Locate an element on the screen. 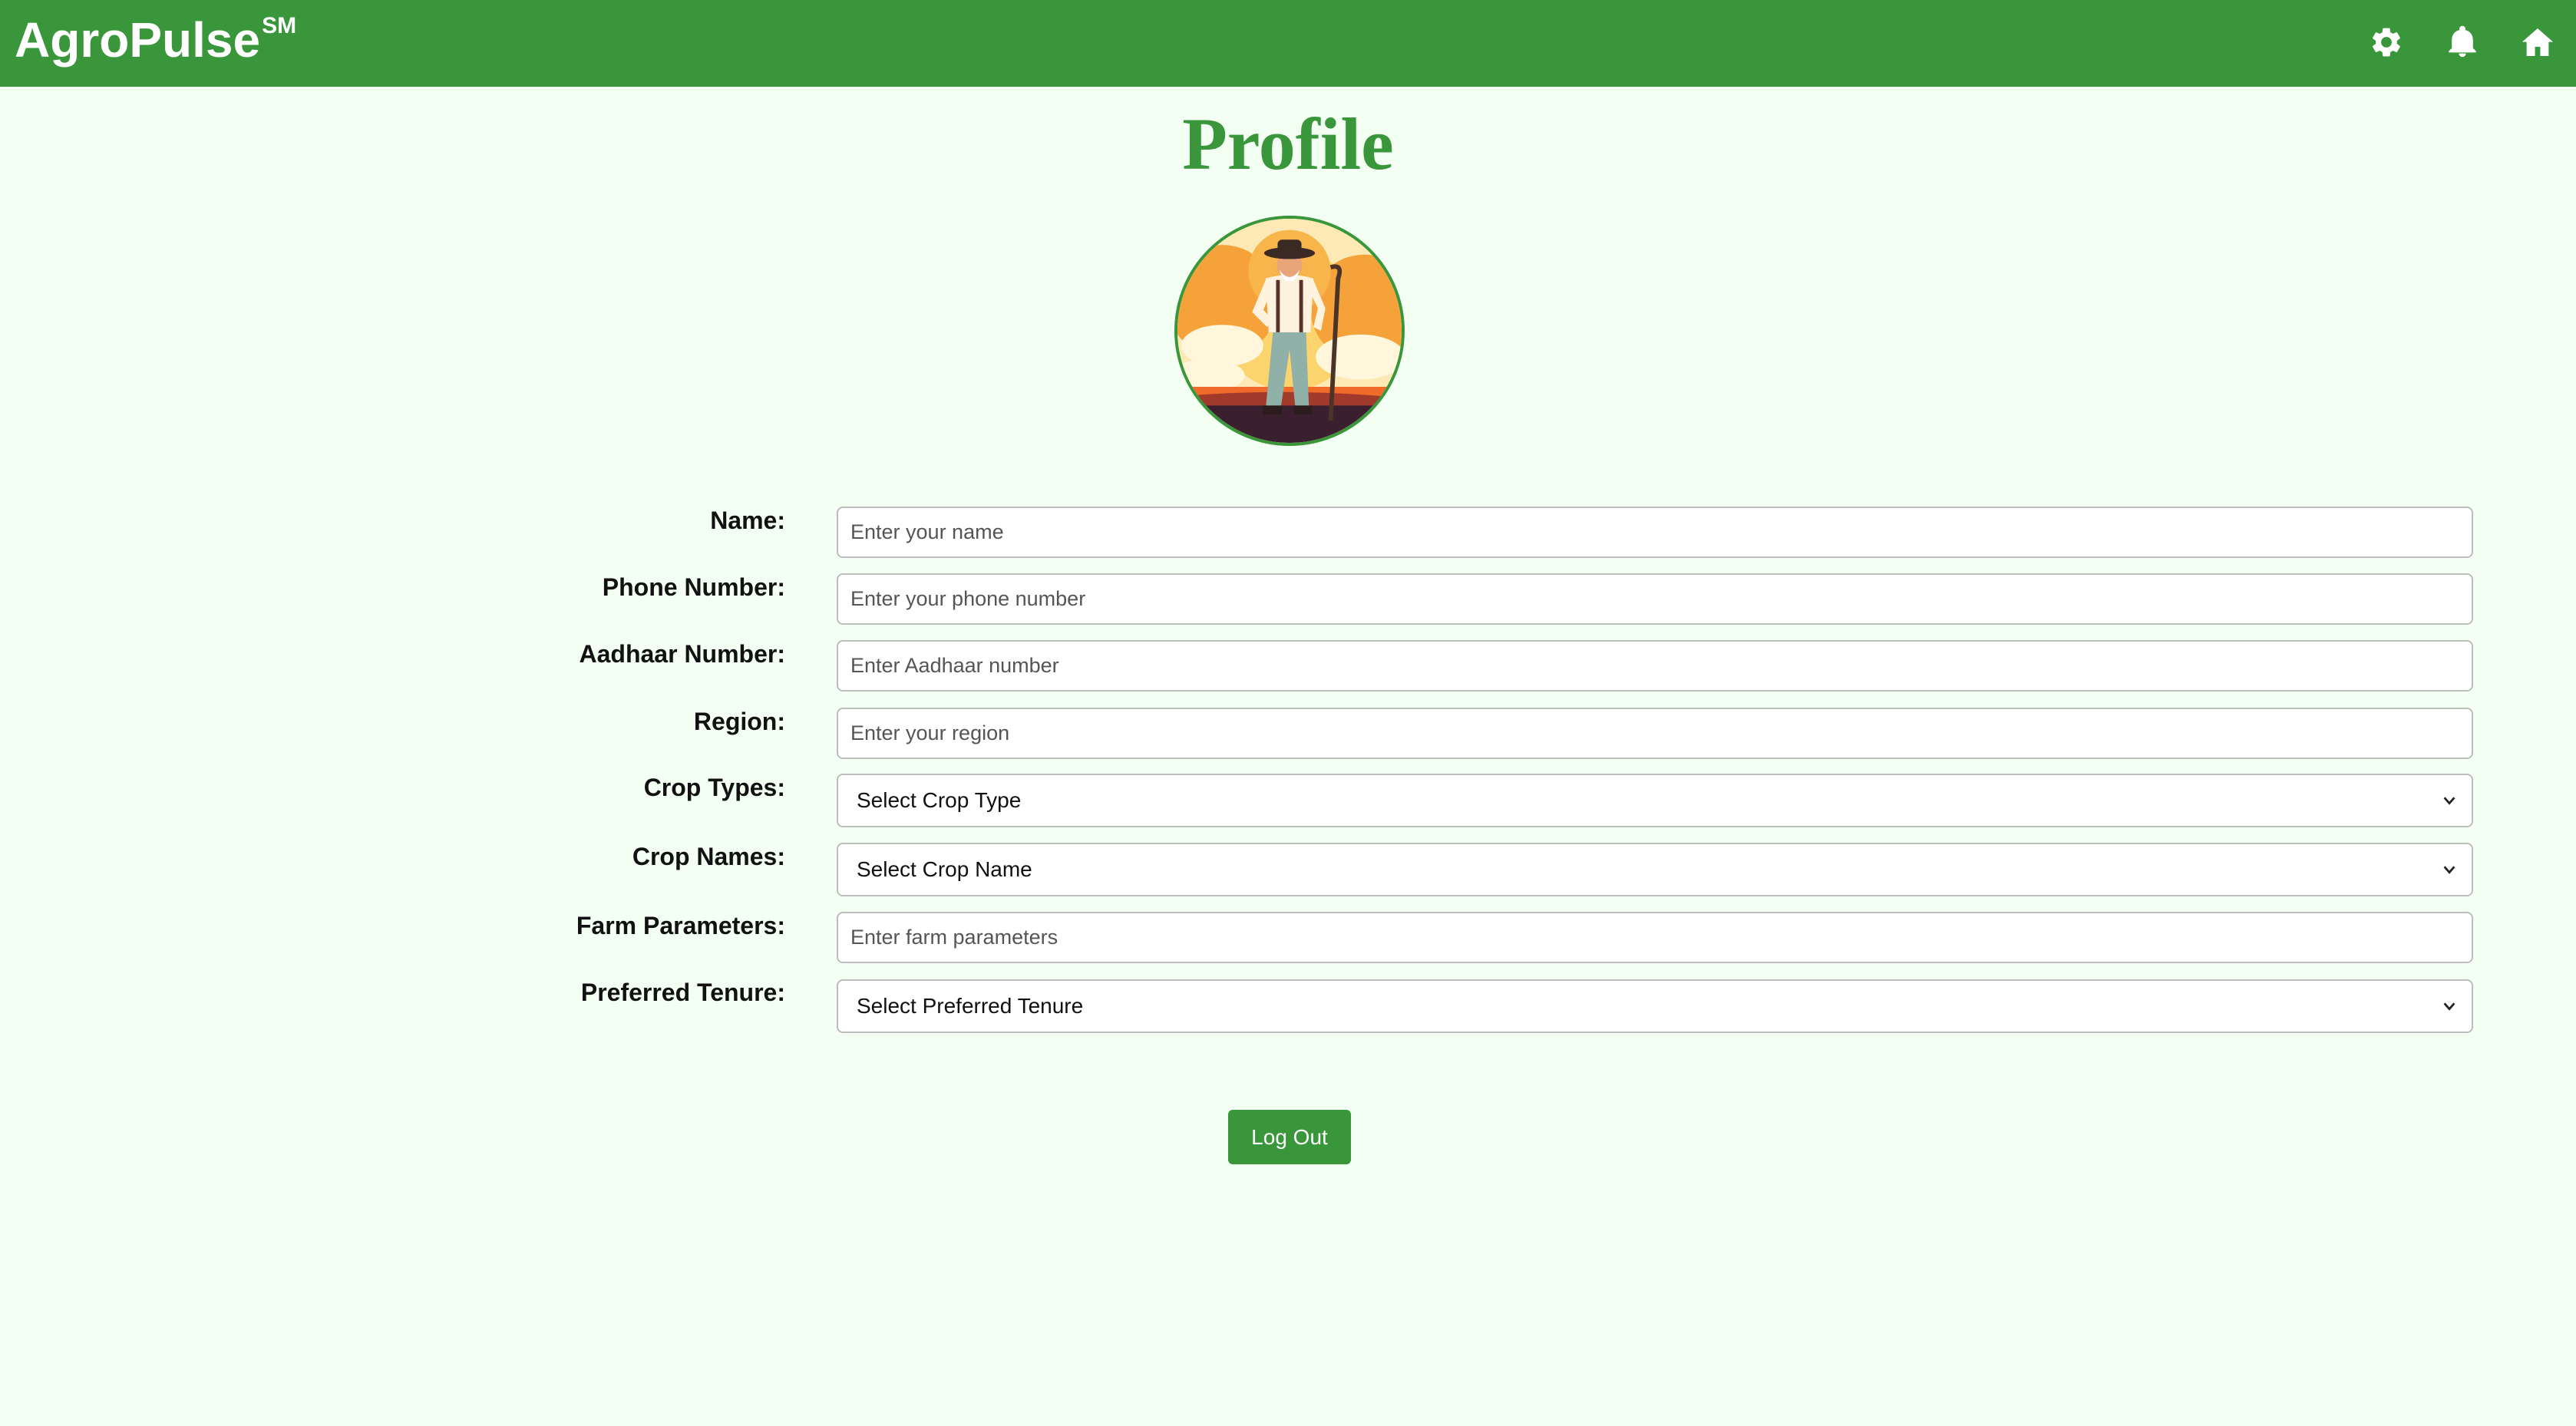 The image size is (2576, 1426). phone-number-label: Phone Number: is located at coordinates (693, 587).